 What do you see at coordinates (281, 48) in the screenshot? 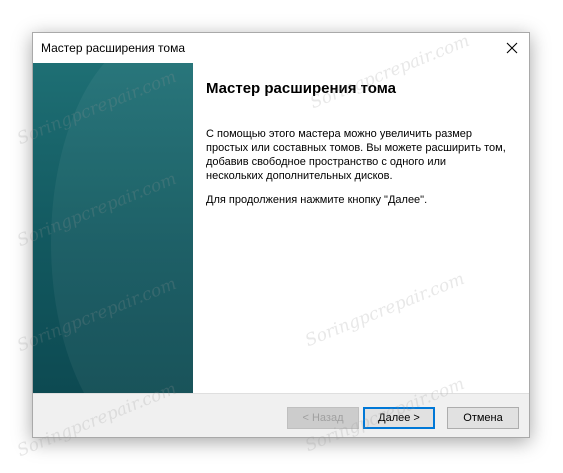
I see `title-bar: Мастер расширения тома` at bounding box center [281, 48].